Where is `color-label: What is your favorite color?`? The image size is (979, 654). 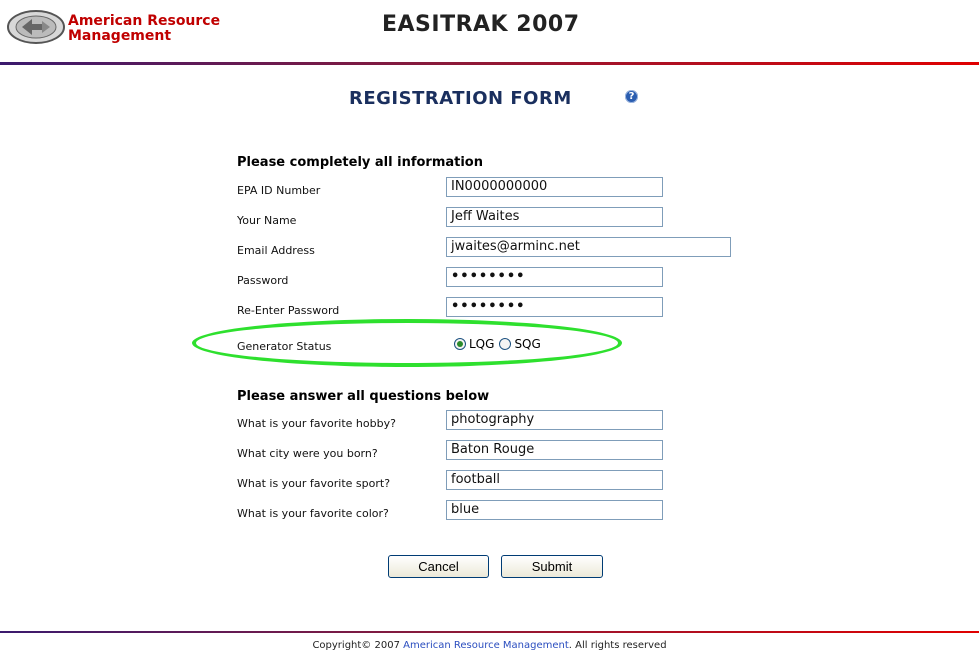
color-label: What is your favorite color? is located at coordinates (313, 513).